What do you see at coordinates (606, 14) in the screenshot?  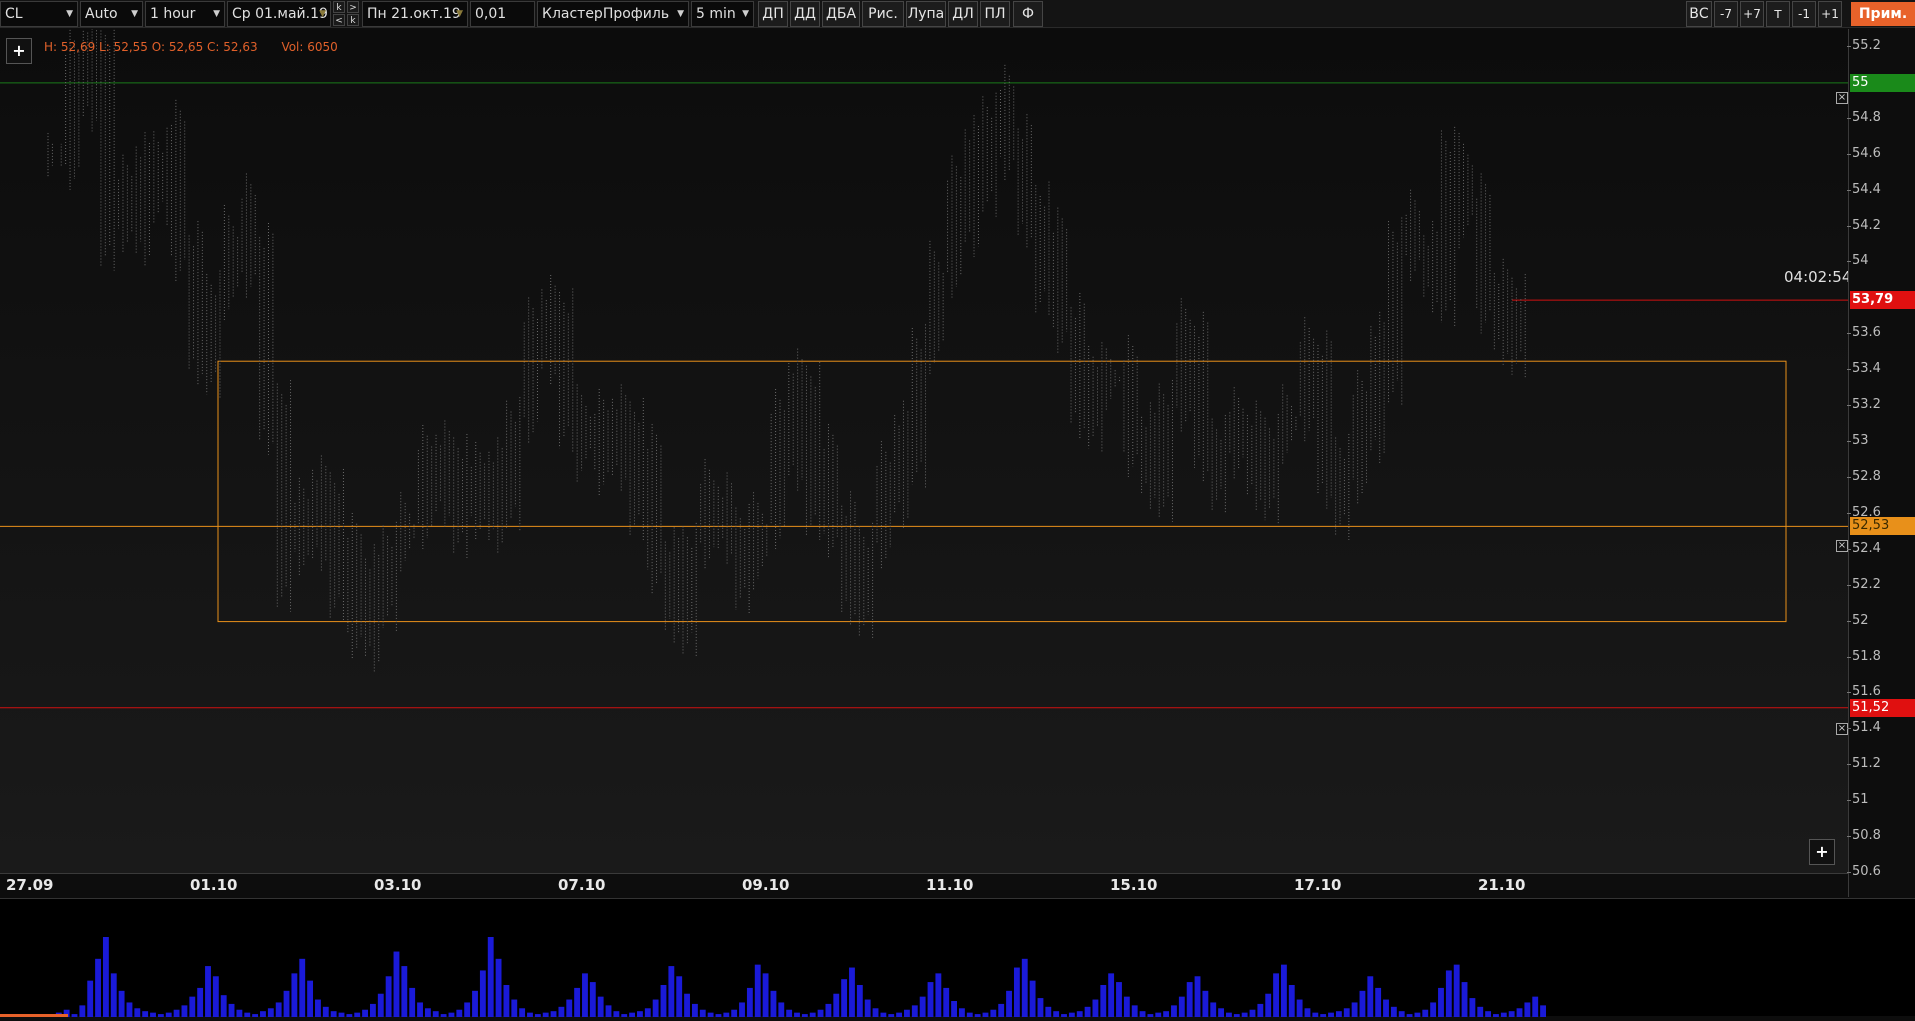 I see `indicator-value: КластерПрофиль` at bounding box center [606, 14].